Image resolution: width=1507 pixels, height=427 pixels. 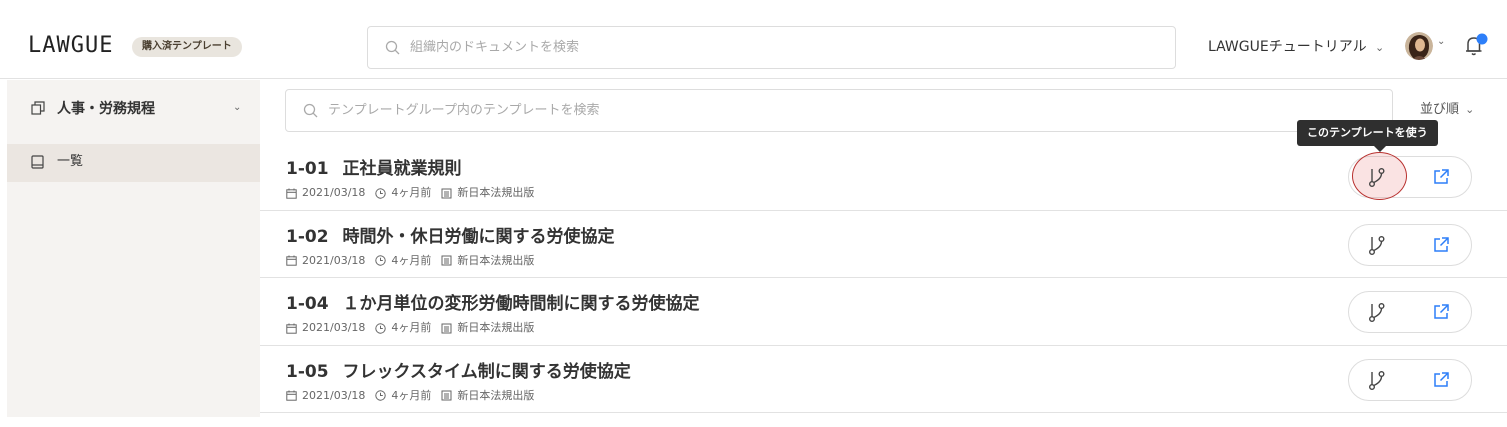 I want to click on sort-dropdown: 並び順 ⌄, so click(x=1447, y=110).